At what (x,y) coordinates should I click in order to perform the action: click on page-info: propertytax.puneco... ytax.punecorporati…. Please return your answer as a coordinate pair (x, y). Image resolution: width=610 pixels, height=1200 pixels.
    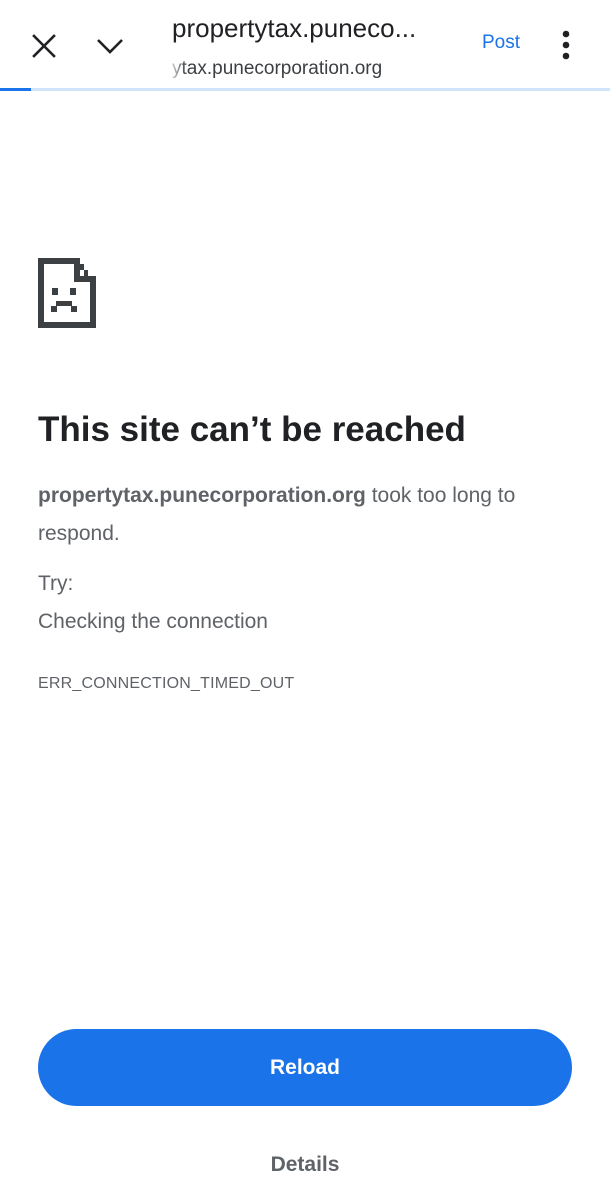
    Looking at the image, I should click on (317, 45).